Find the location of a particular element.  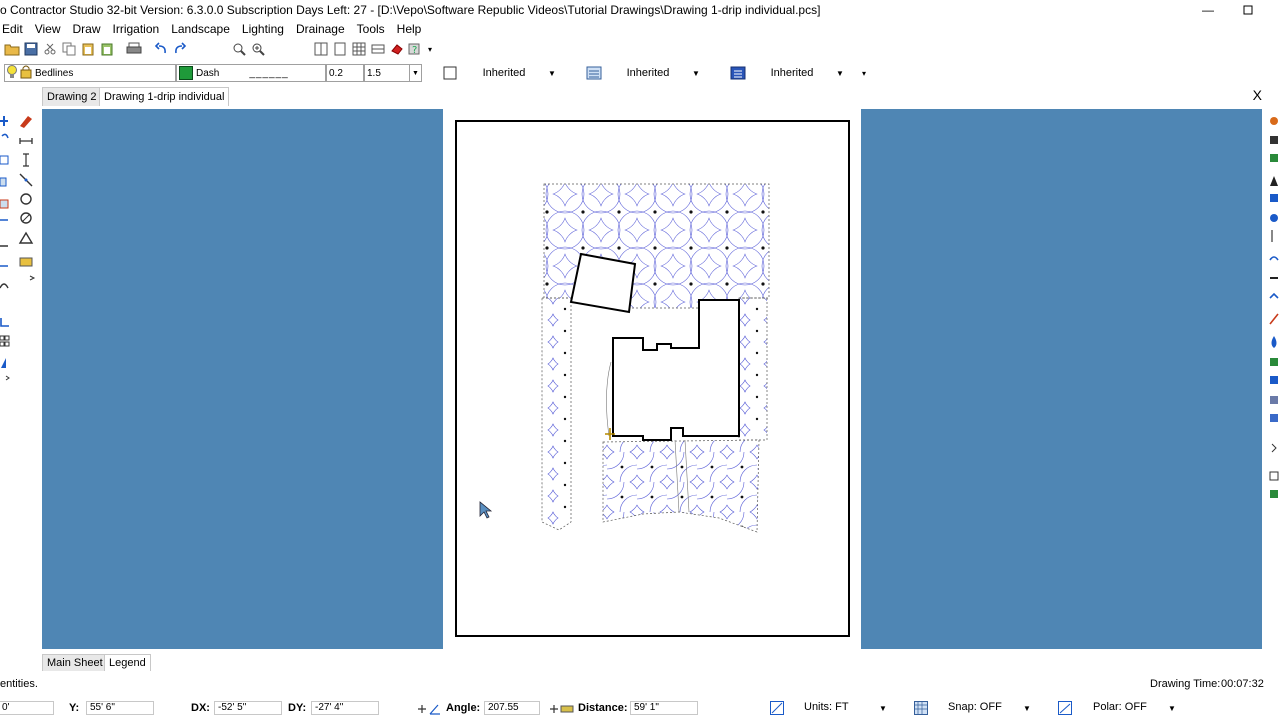

undo-icon is located at coordinates (161, 49).